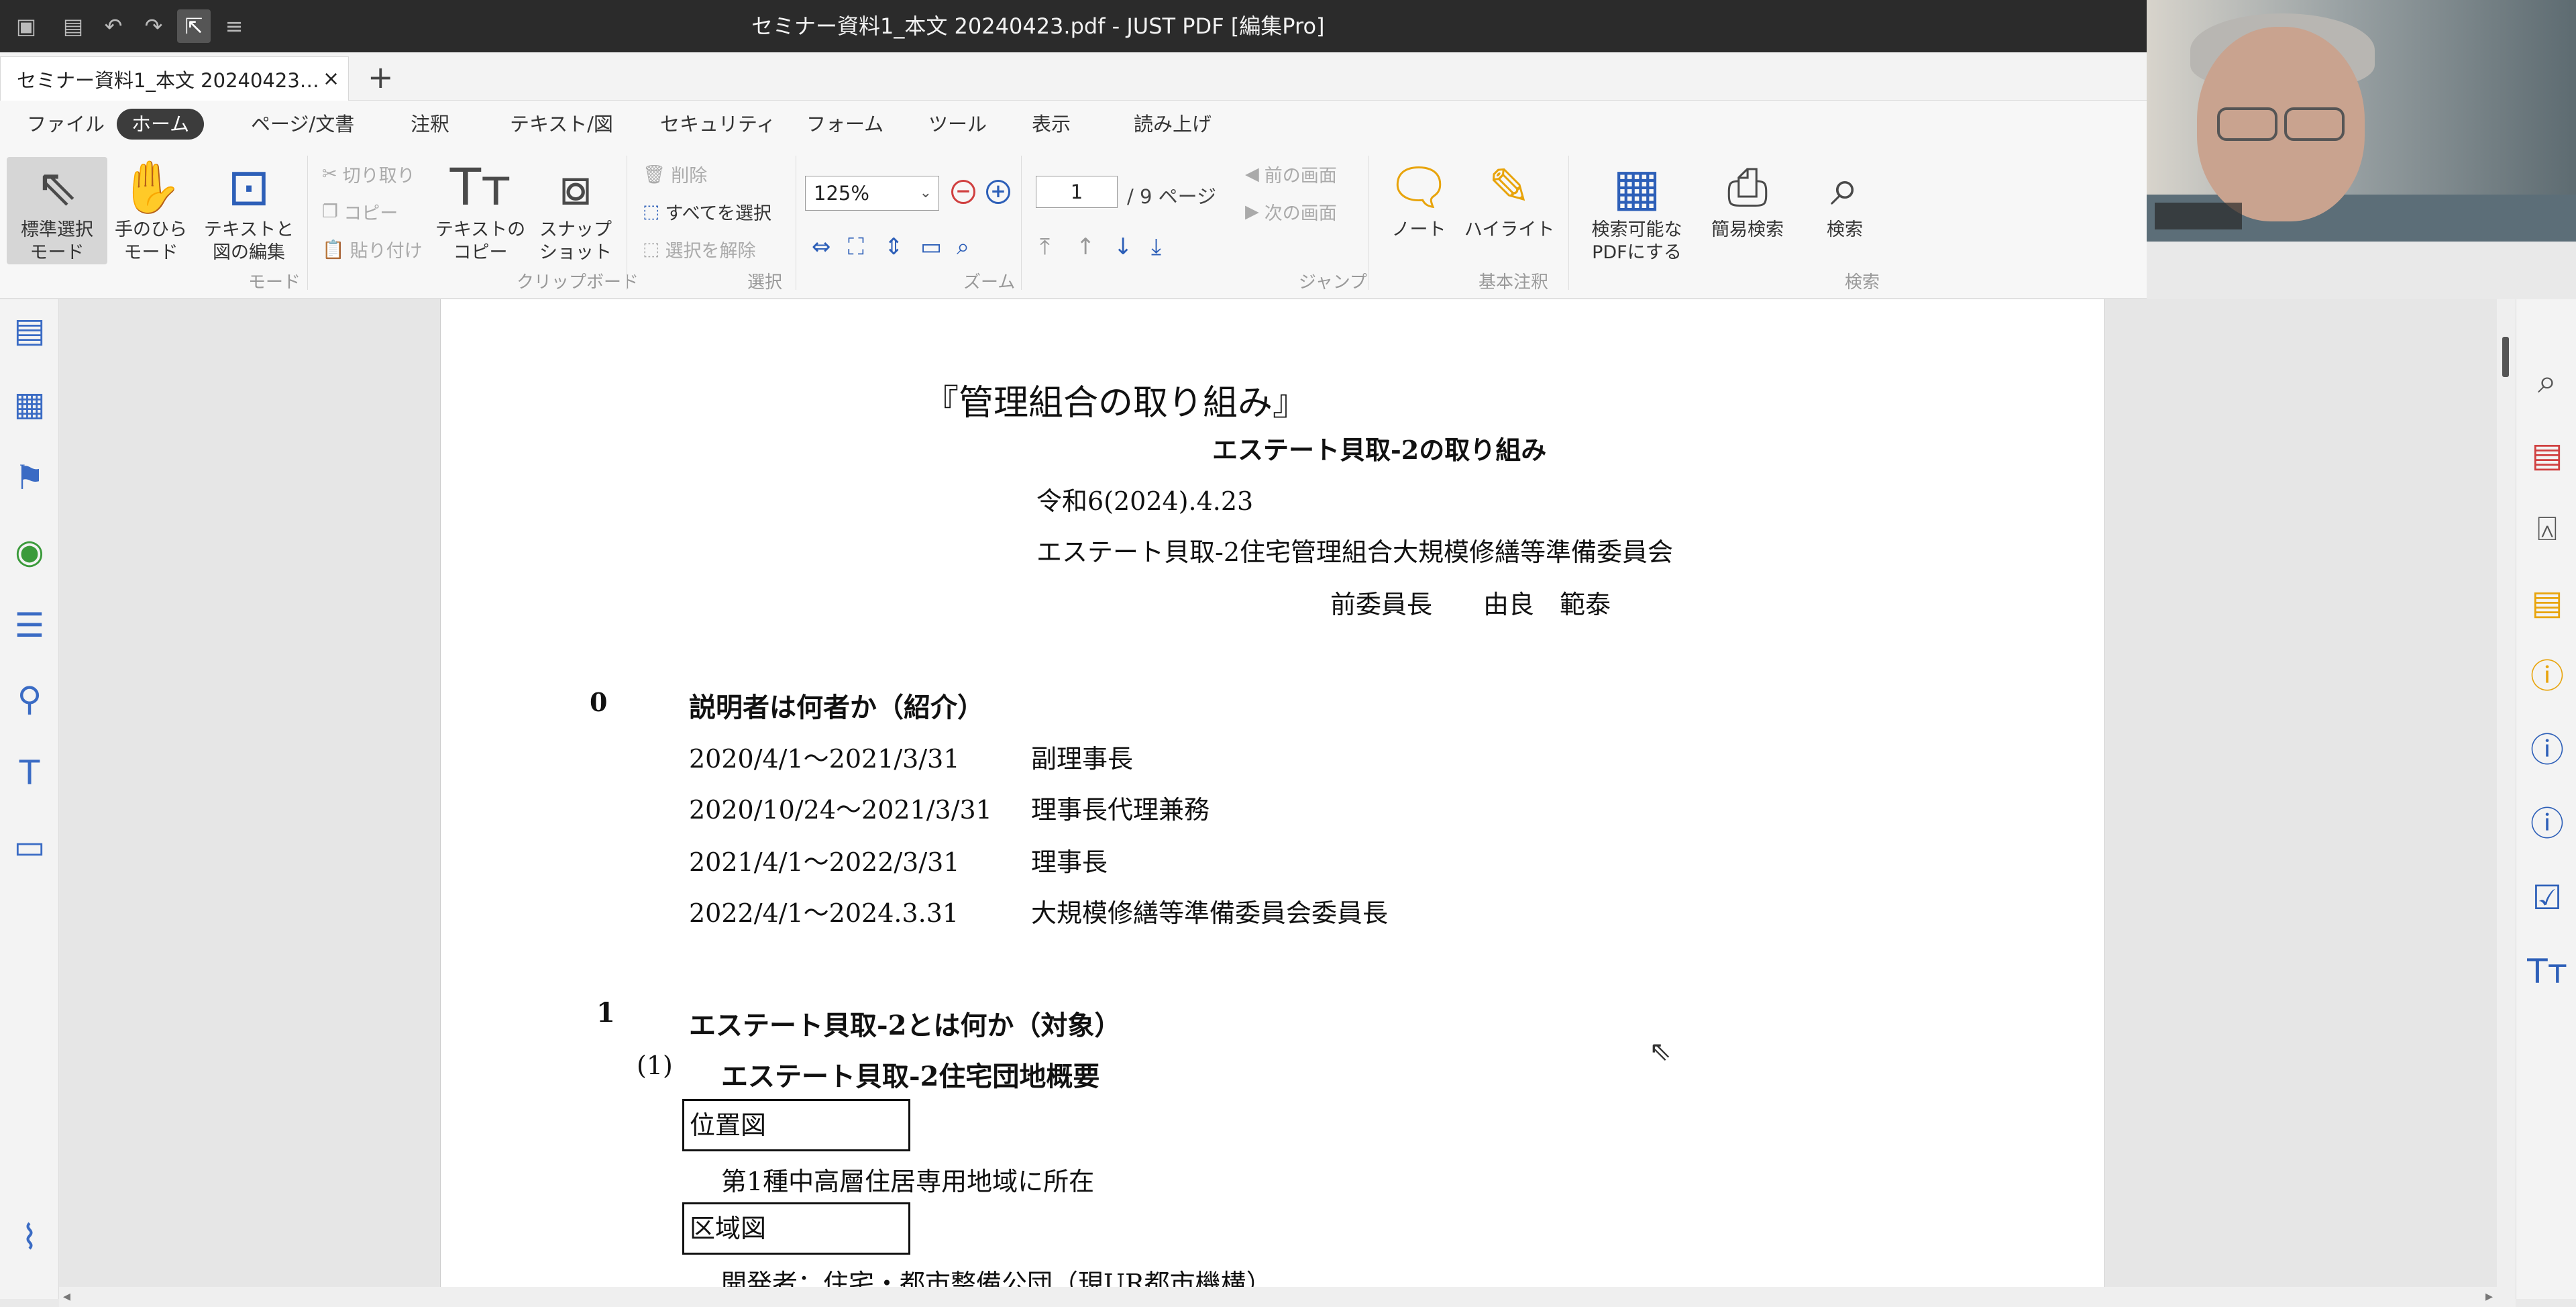  What do you see at coordinates (29, 477) in the screenshot?
I see `bookmark-icon: ⚑` at bounding box center [29, 477].